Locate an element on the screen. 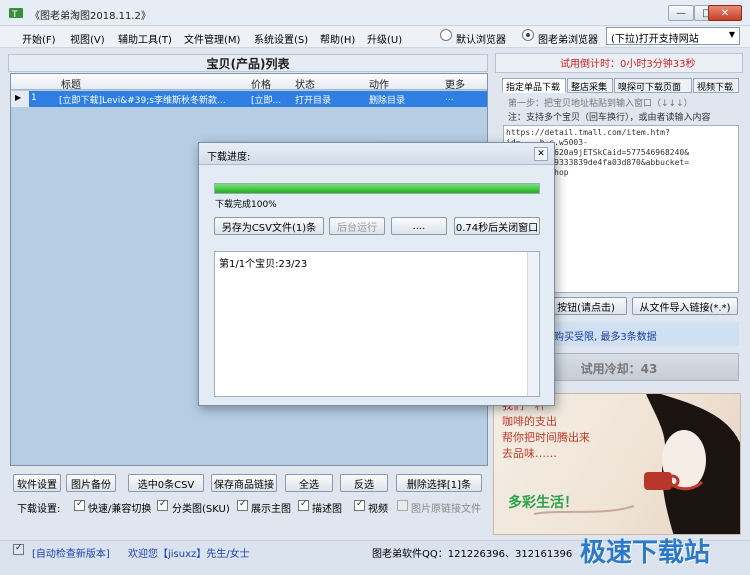 This screenshot has width=750, height=575. menu-help: 帮助(H) is located at coordinates (337, 38).